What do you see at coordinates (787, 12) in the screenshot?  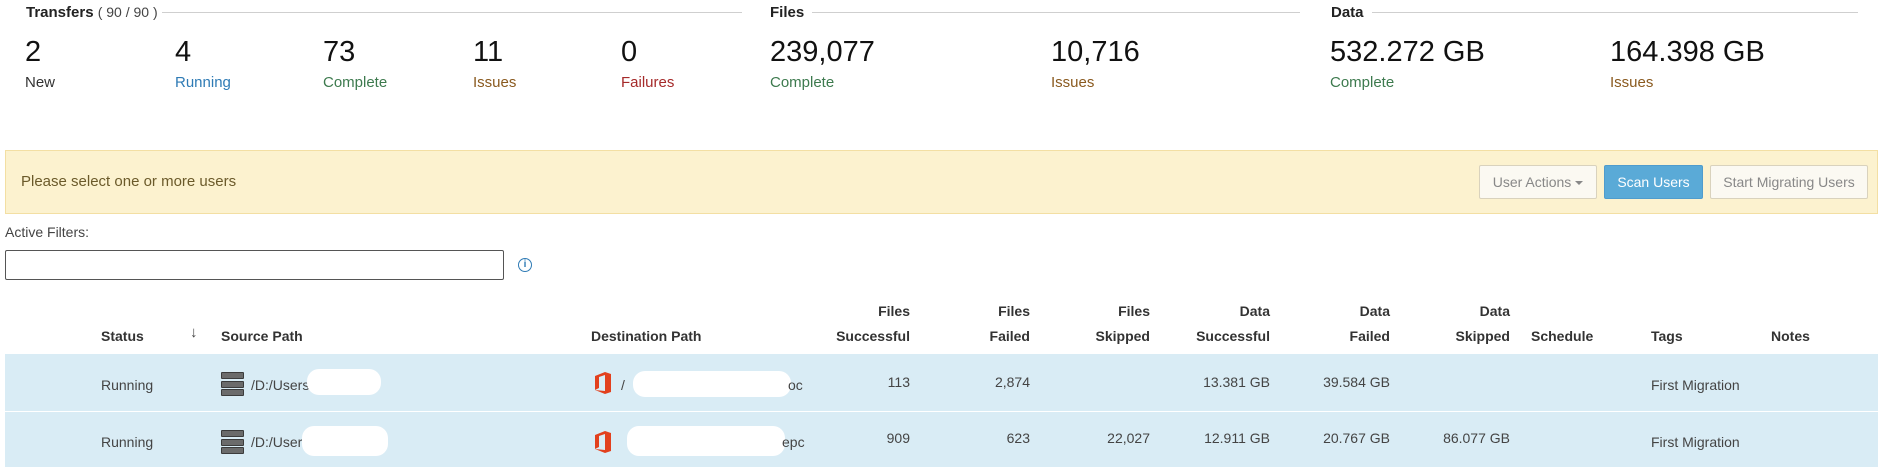 I see `files-title: Files` at bounding box center [787, 12].